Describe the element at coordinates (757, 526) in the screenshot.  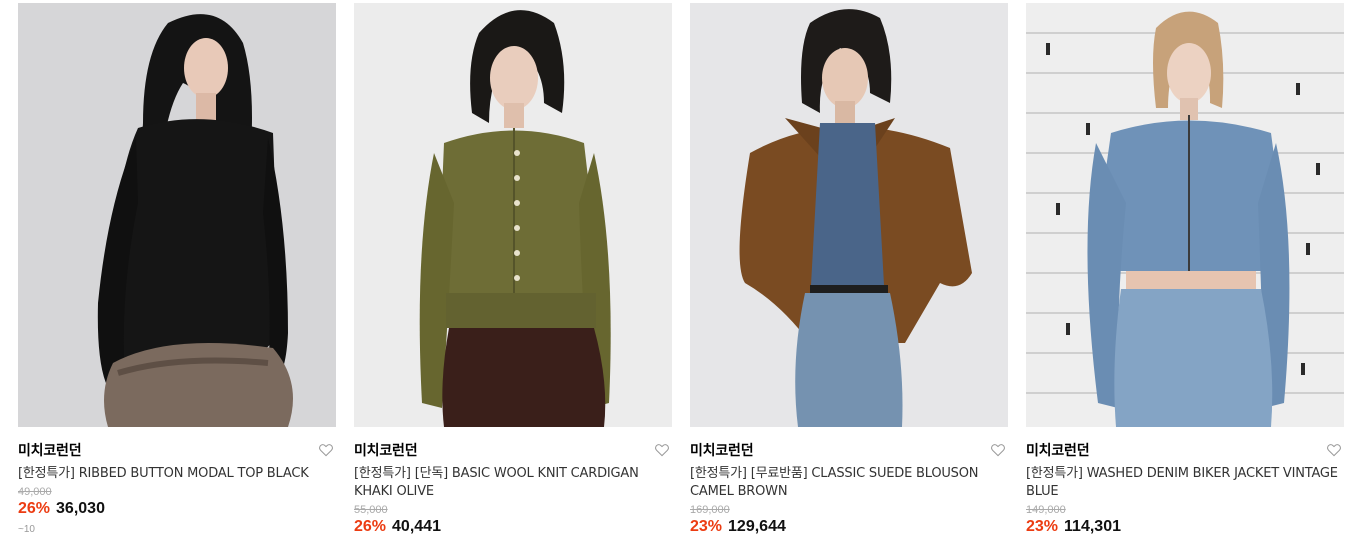
I see `sale-price: 129,644` at that location.